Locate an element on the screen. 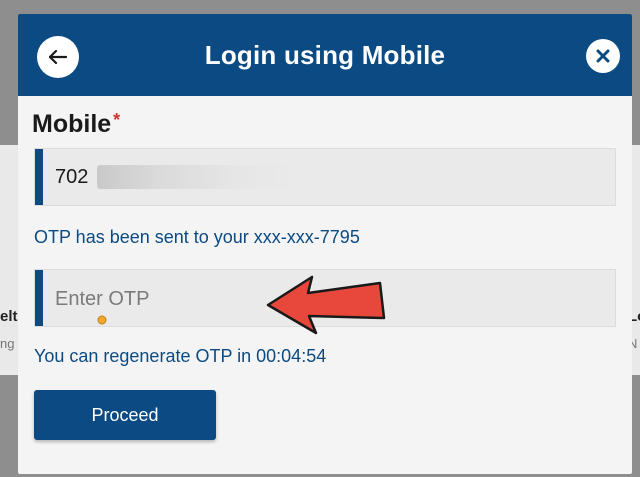  arrow-left-icon is located at coordinates (58, 57).